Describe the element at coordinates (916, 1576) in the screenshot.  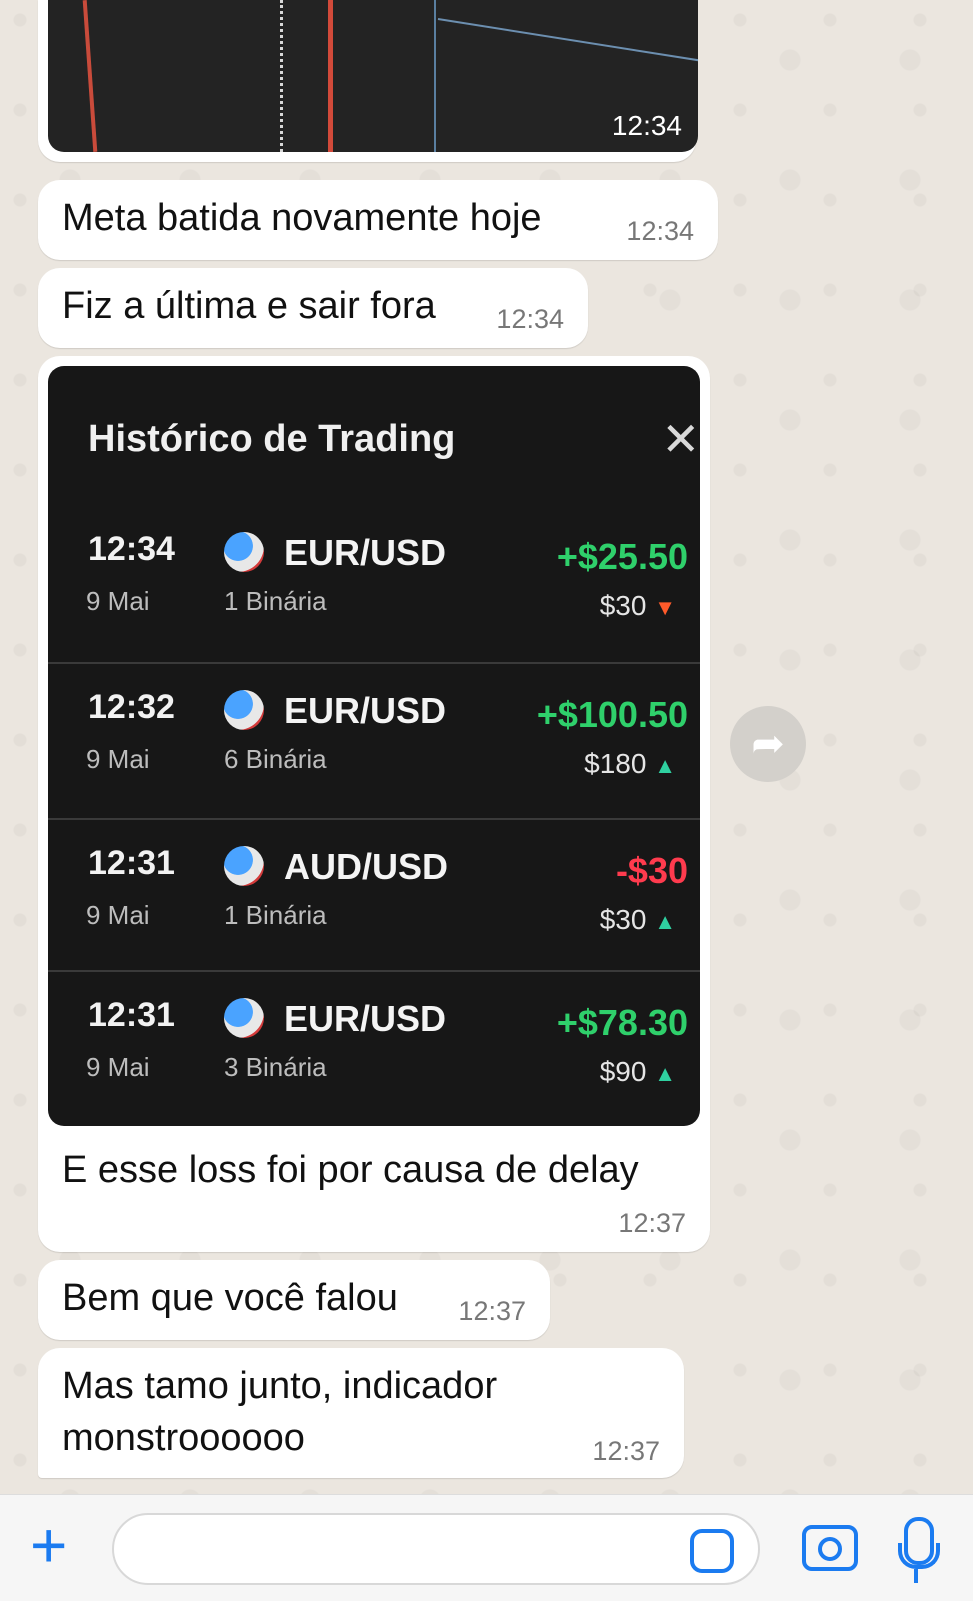
I see `microphone-base` at that location.